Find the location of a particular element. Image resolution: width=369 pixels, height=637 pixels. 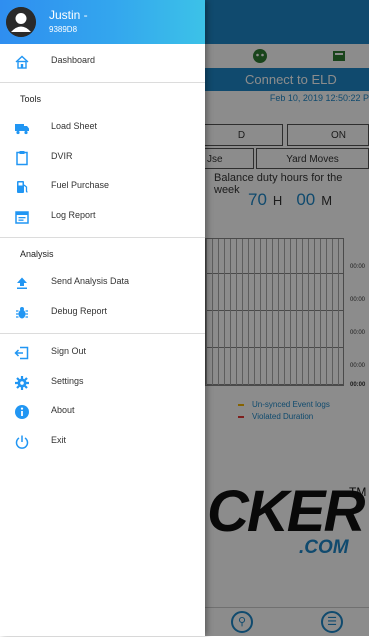

menu-item-settings: Settings is located at coordinates (102, 383).